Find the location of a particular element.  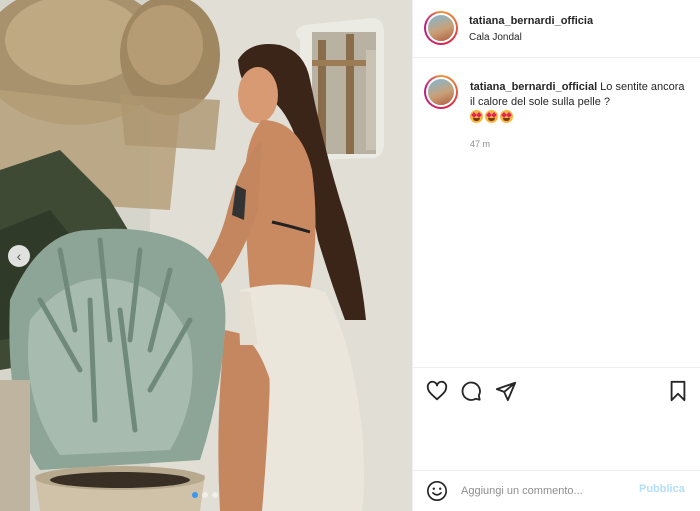

comment-input is located at coordinates (546, 491).